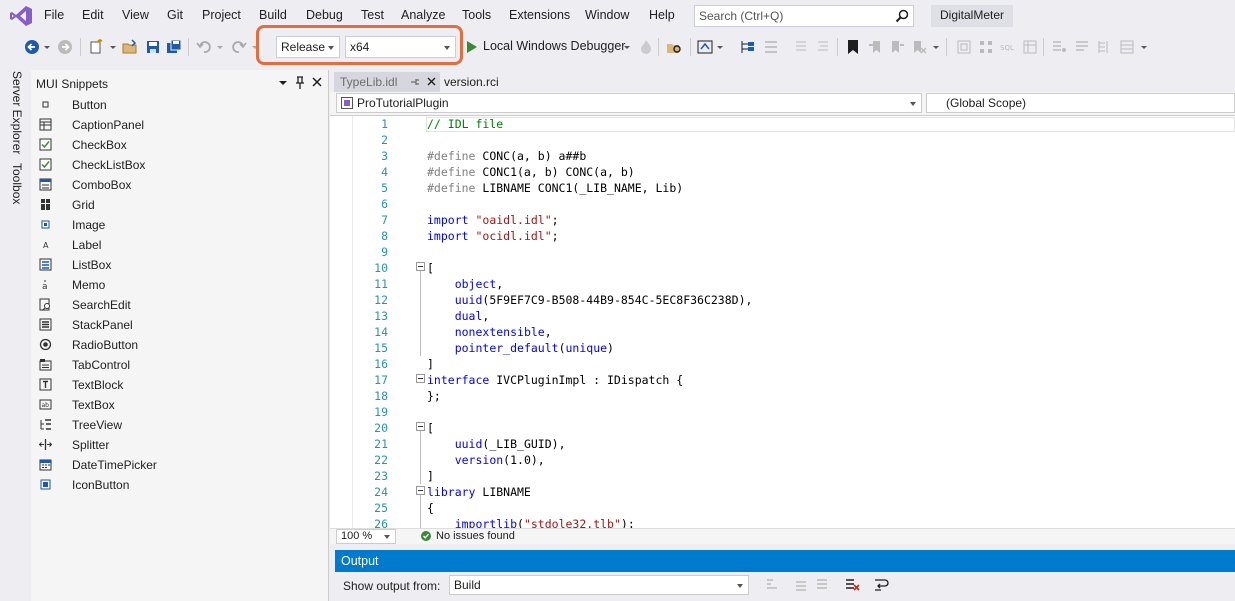 The image size is (1235, 601). Describe the element at coordinates (180, 165) in the screenshot. I see `snippet-checklistbox: CheckListBox` at that location.